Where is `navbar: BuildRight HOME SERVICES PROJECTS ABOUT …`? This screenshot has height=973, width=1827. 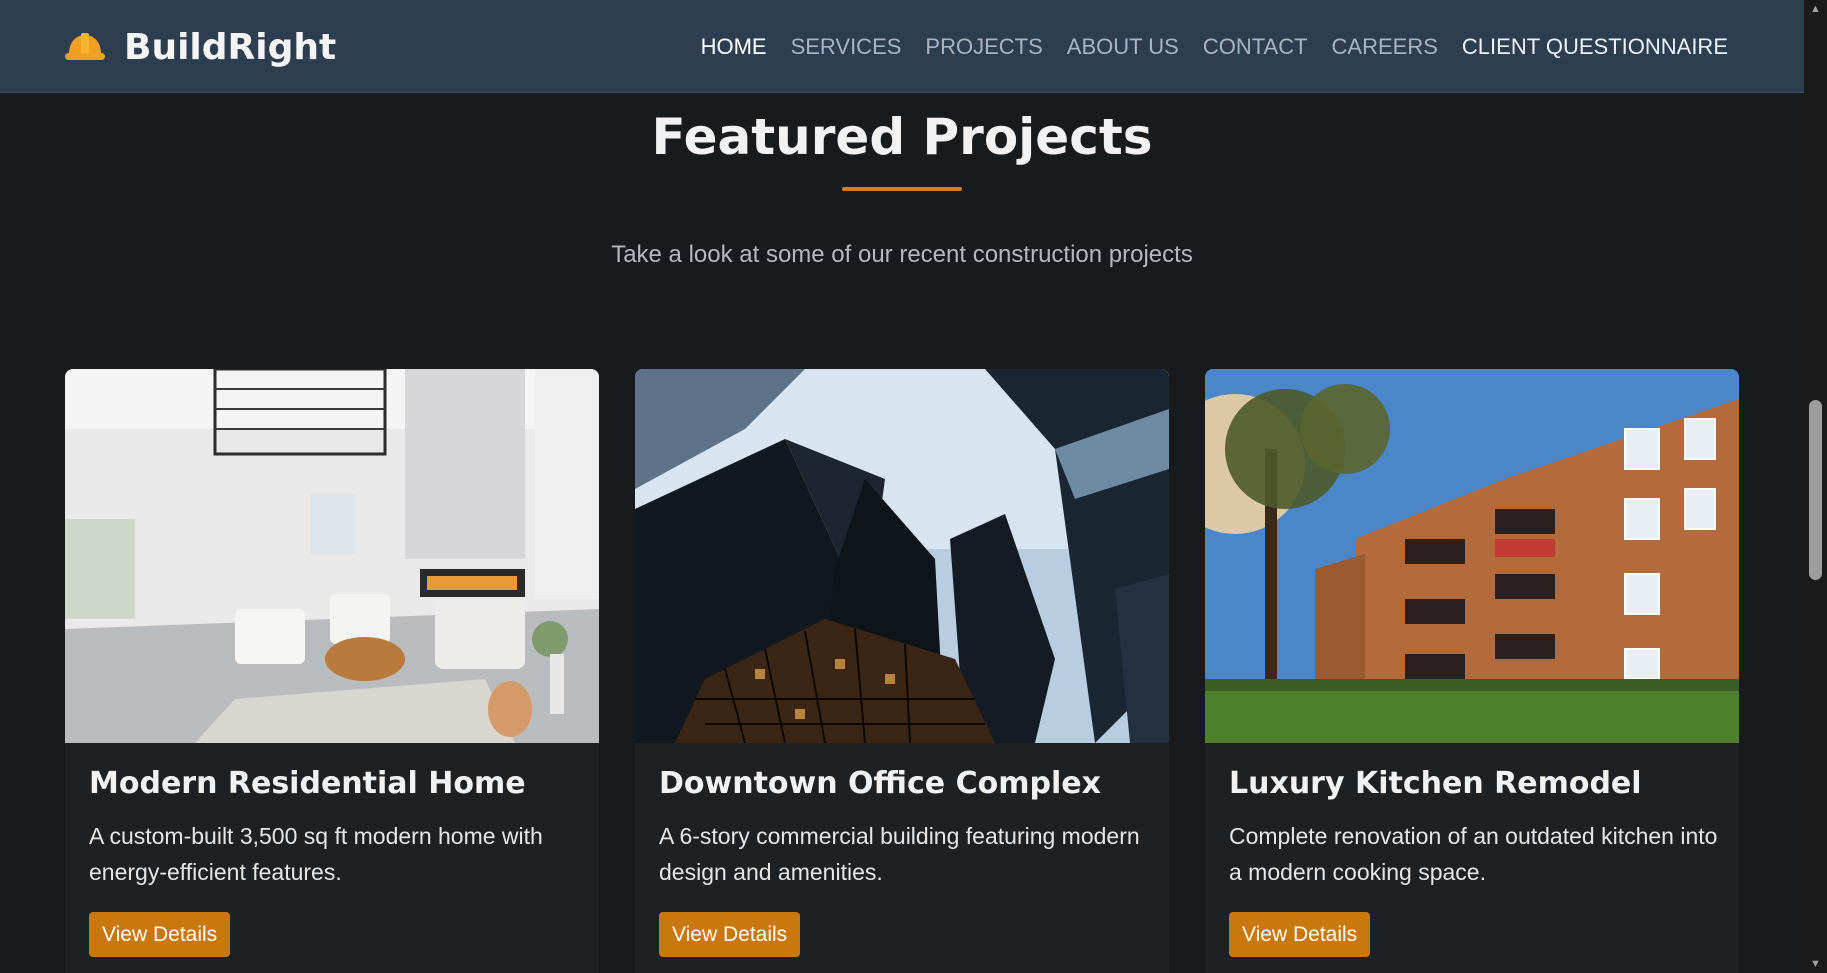 navbar: BuildRight HOME SERVICES PROJECTS ABOUT … is located at coordinates (902, 46).